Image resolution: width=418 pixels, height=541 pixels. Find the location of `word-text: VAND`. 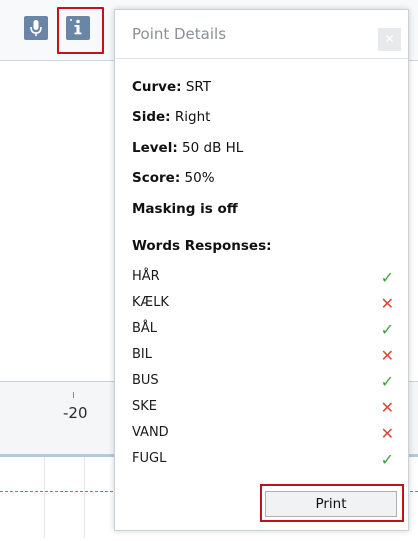

word-text: VAND is located at coordinates (150, 432).